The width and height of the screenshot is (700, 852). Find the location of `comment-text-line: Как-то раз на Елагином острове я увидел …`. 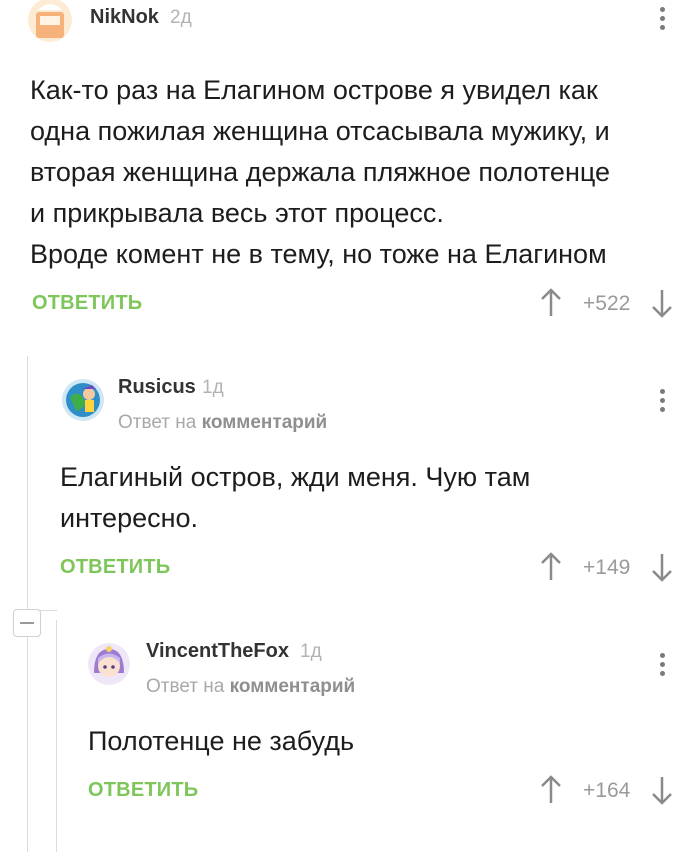

comment-text-line: Как-то раз на Елагином острове я увидел … is located at coordinates (314, 90).